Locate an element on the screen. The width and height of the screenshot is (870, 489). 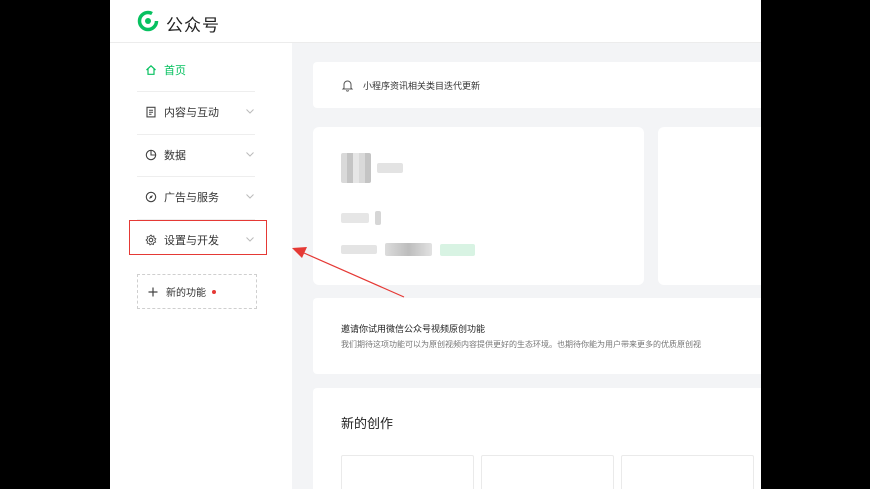
account-info-card is located at coordinates (478, 206).